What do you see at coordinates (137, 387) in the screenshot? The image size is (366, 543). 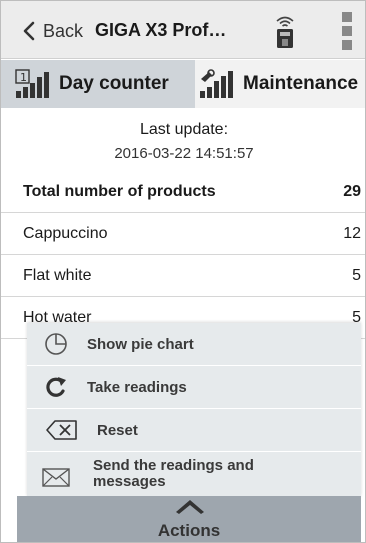 I see `menu-item-label: Take readings` at bounding box center [137, 387].